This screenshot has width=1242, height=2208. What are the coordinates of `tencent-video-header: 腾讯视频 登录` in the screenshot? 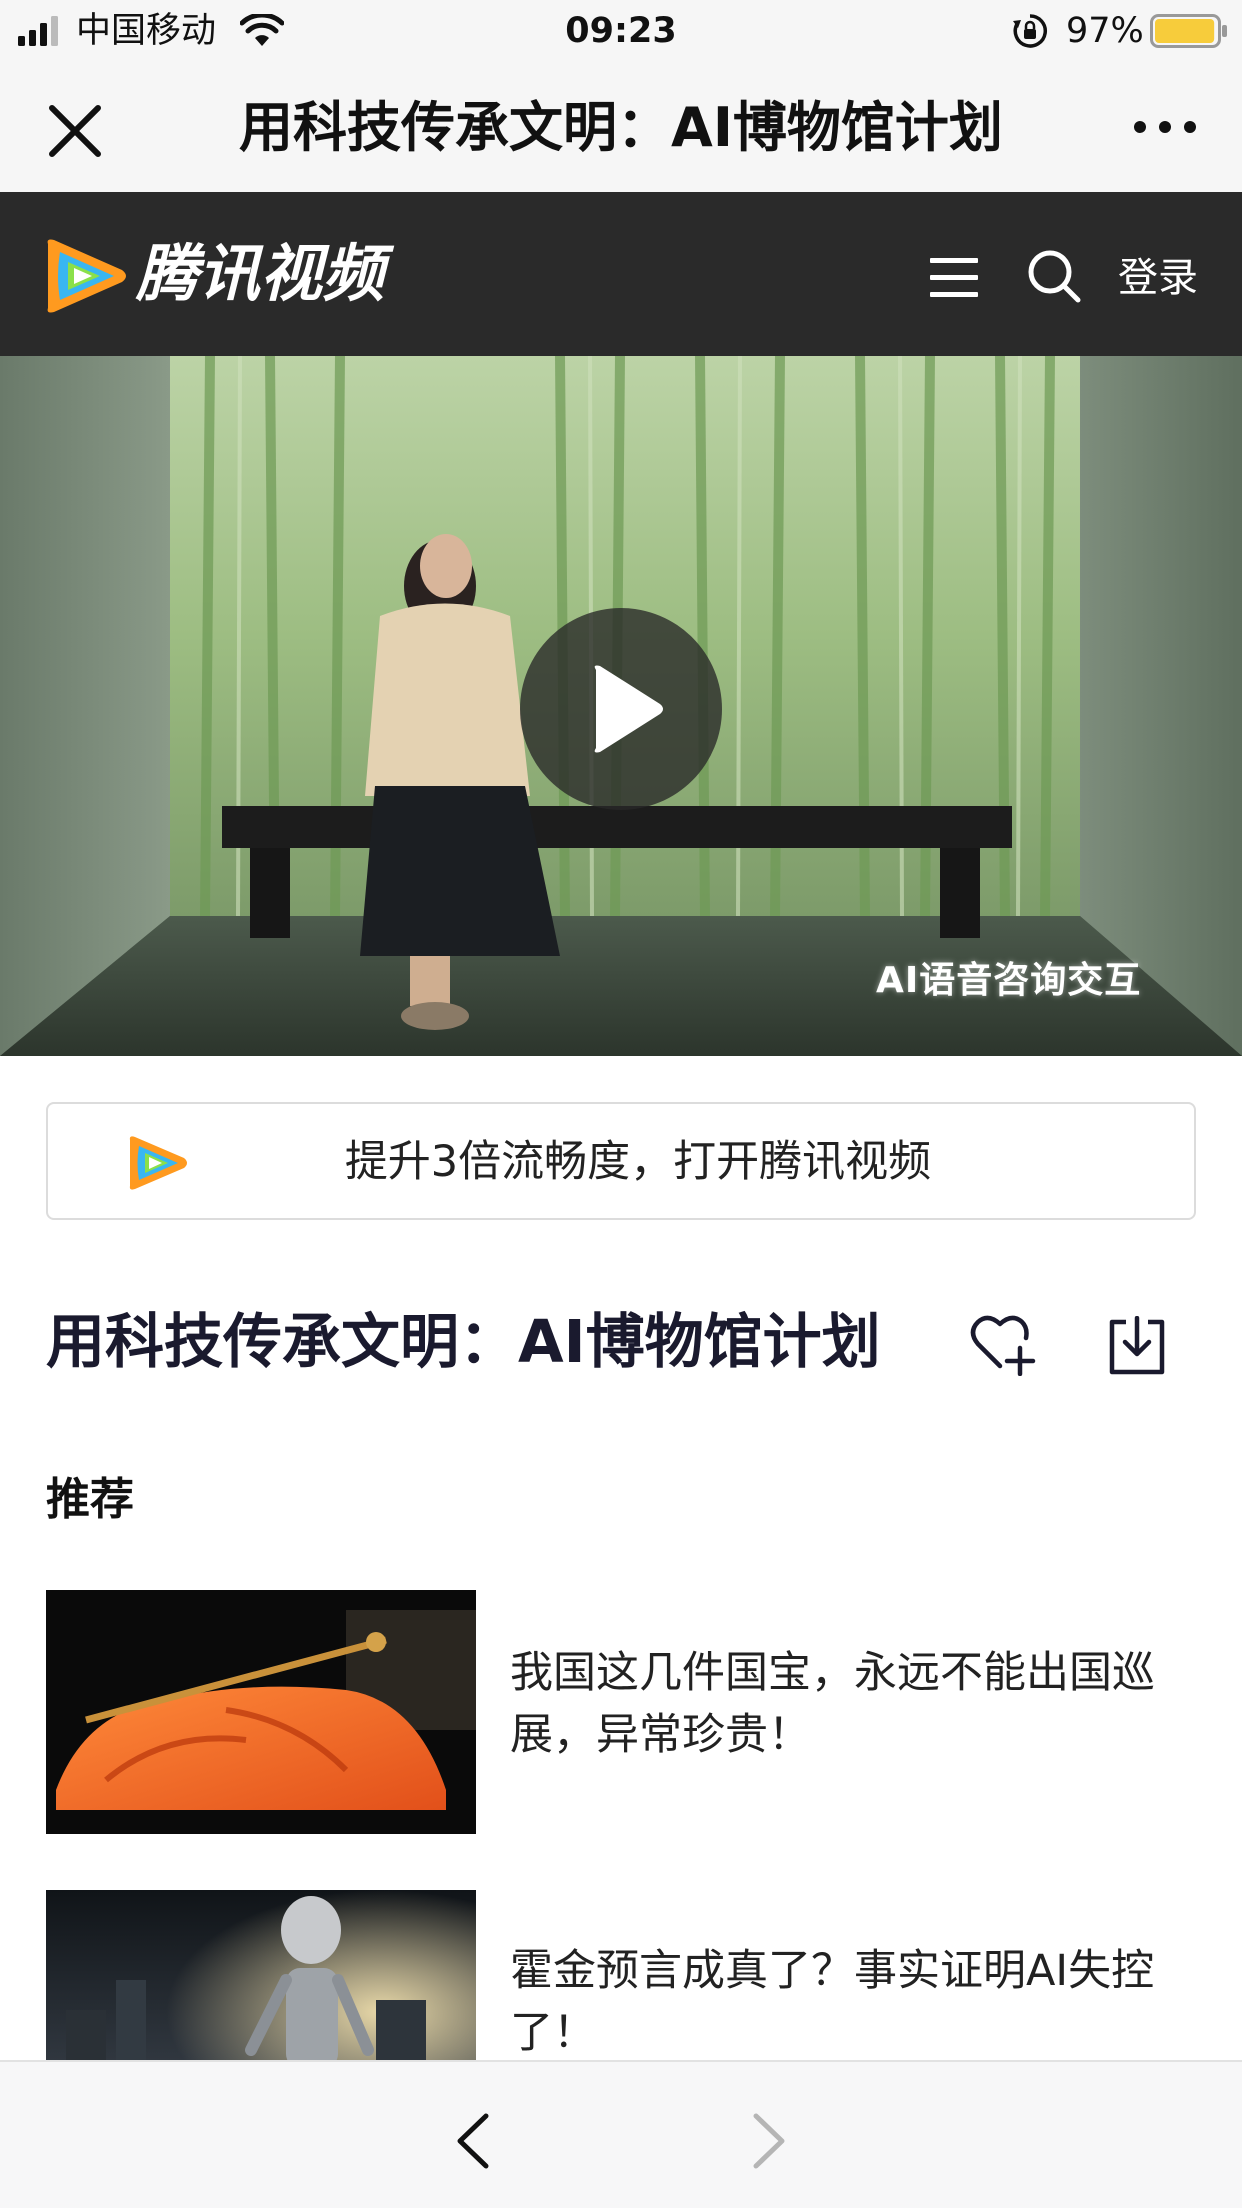 It's located at (621, 274).